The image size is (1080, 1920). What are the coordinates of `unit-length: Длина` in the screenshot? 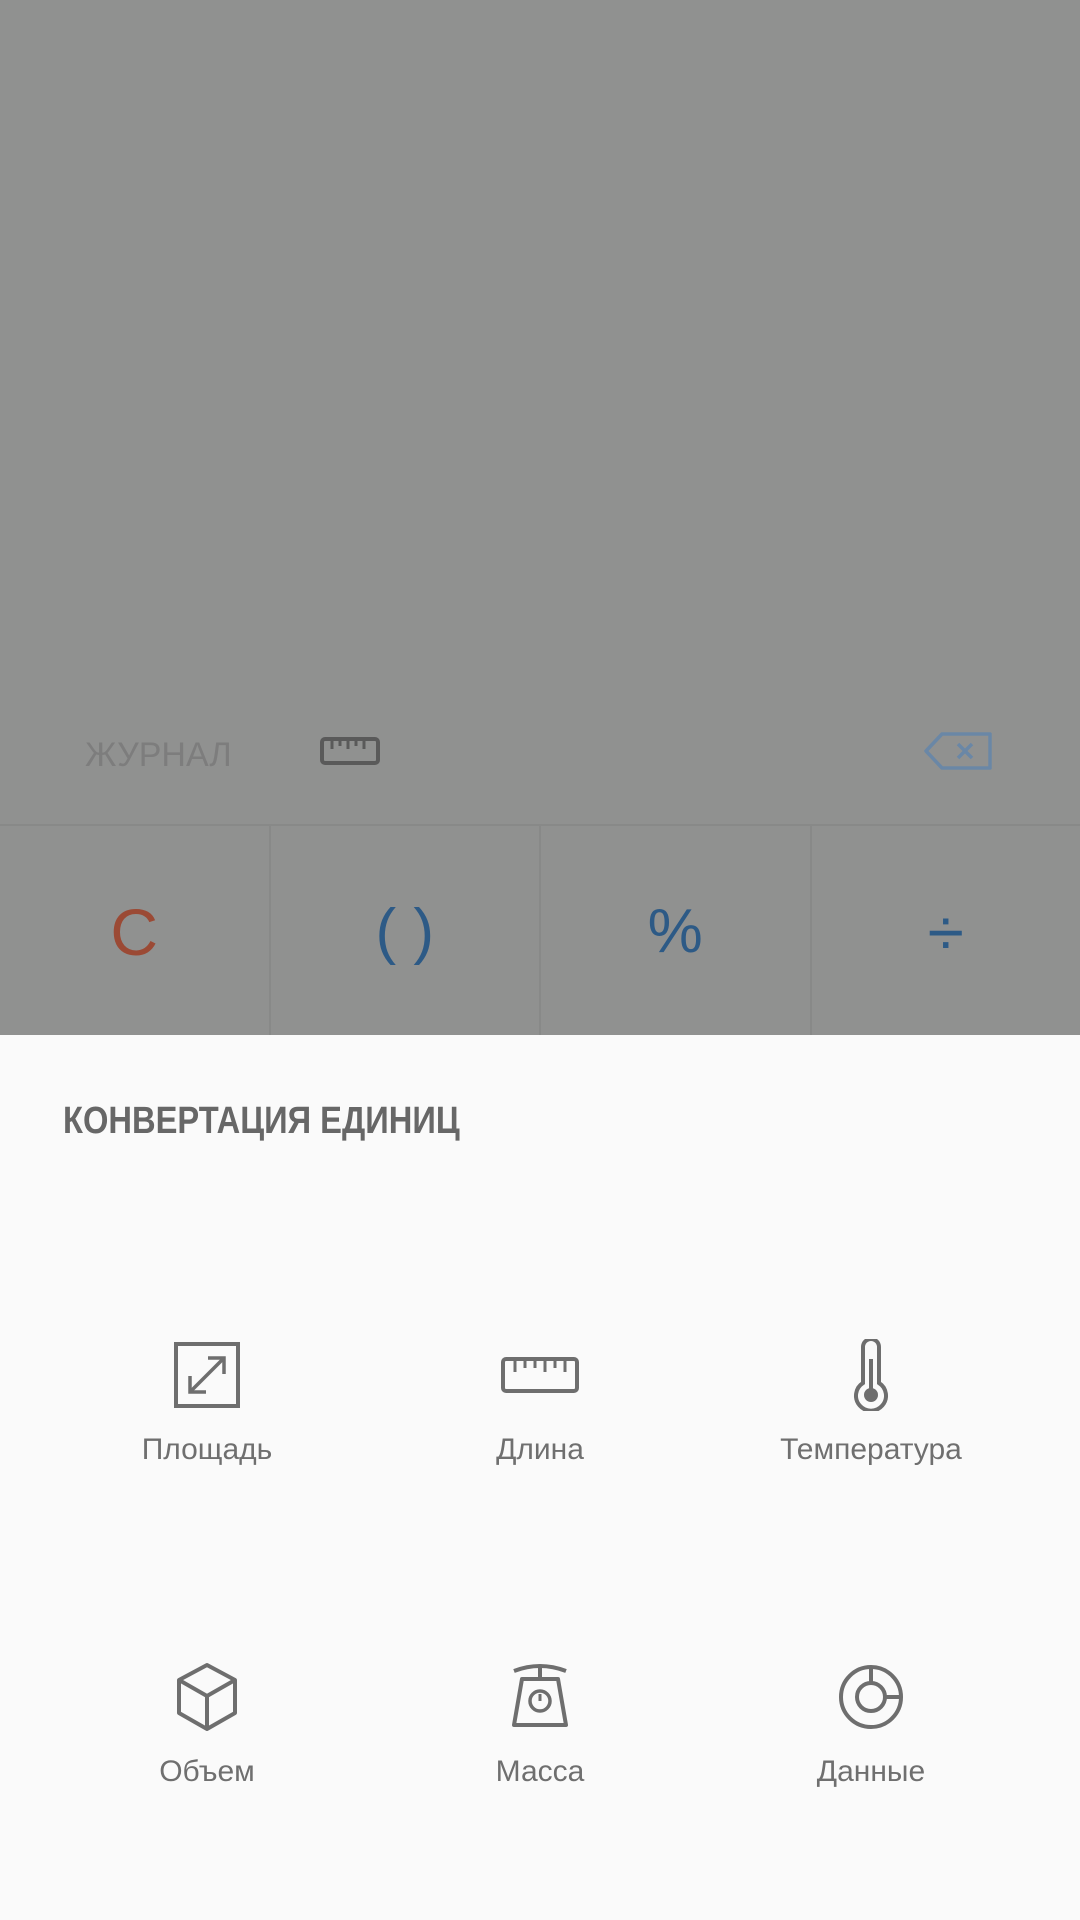 It's located at (540, 1425).